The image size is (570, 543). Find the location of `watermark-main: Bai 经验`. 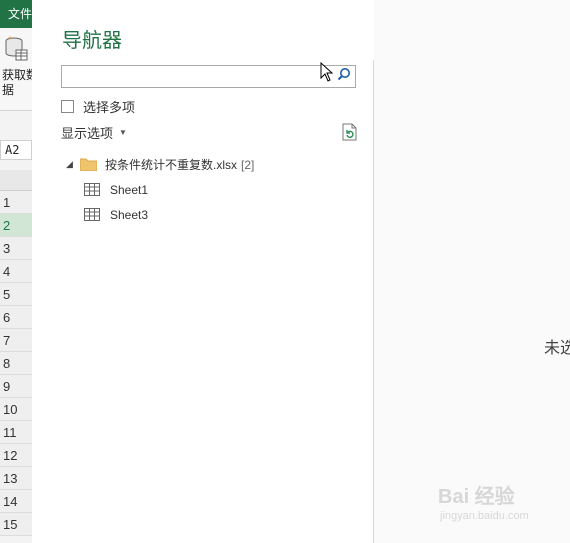

watermark-main: Bai 经验 is located at coordinates (476, 497).